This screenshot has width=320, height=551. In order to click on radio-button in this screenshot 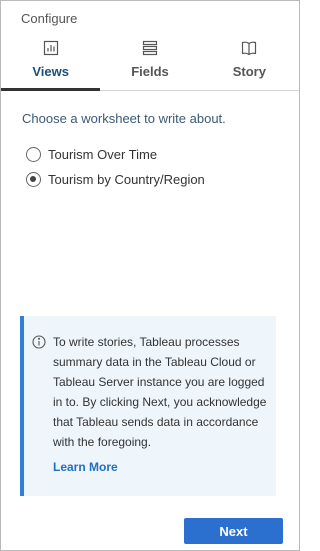, I will do `click(33, 154)`.